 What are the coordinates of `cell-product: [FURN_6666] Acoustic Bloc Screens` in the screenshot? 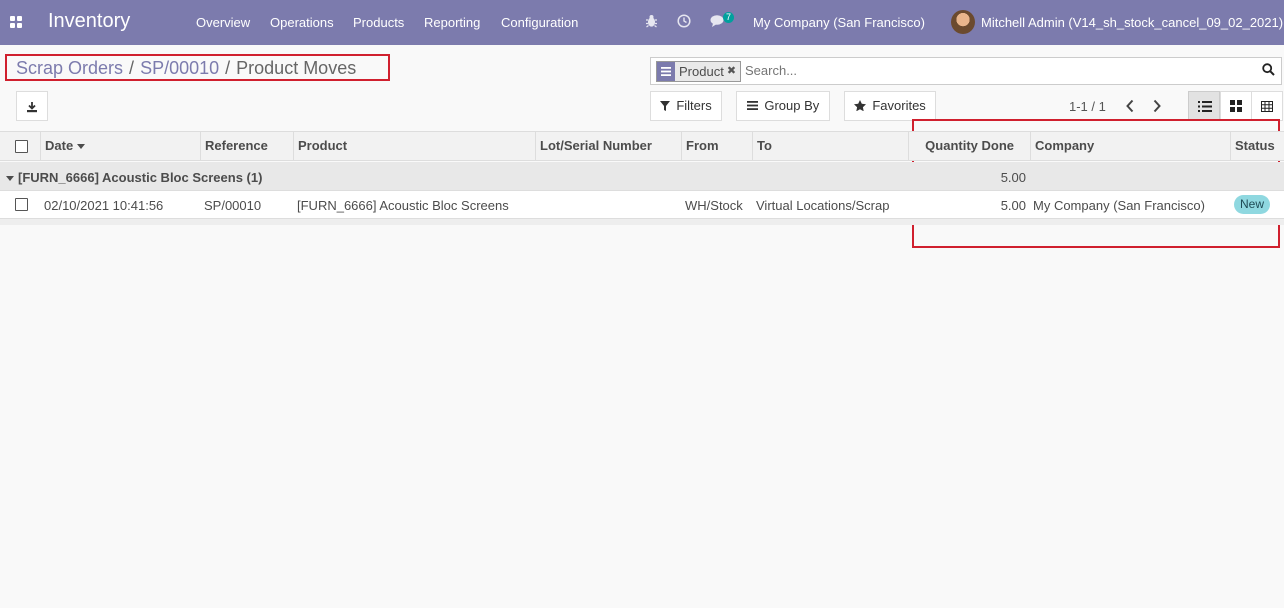 It's located at (403, 205).